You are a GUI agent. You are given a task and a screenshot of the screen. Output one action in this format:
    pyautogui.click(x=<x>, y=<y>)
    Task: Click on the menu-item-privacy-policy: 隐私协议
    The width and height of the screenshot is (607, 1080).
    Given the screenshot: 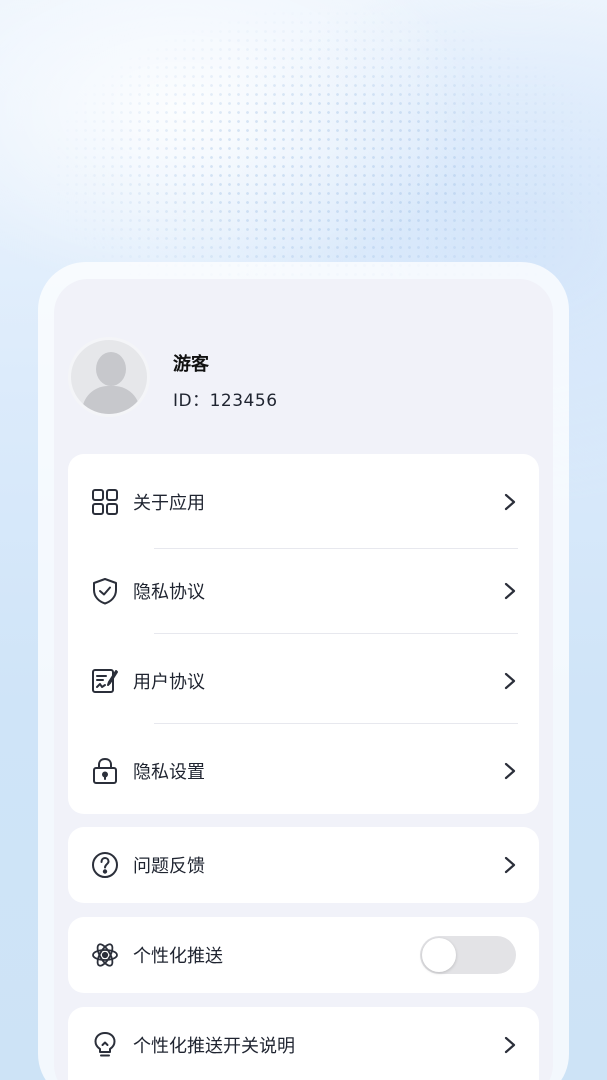 What is the action you would take?
    pyautogui.click(x=303, y=591)
    